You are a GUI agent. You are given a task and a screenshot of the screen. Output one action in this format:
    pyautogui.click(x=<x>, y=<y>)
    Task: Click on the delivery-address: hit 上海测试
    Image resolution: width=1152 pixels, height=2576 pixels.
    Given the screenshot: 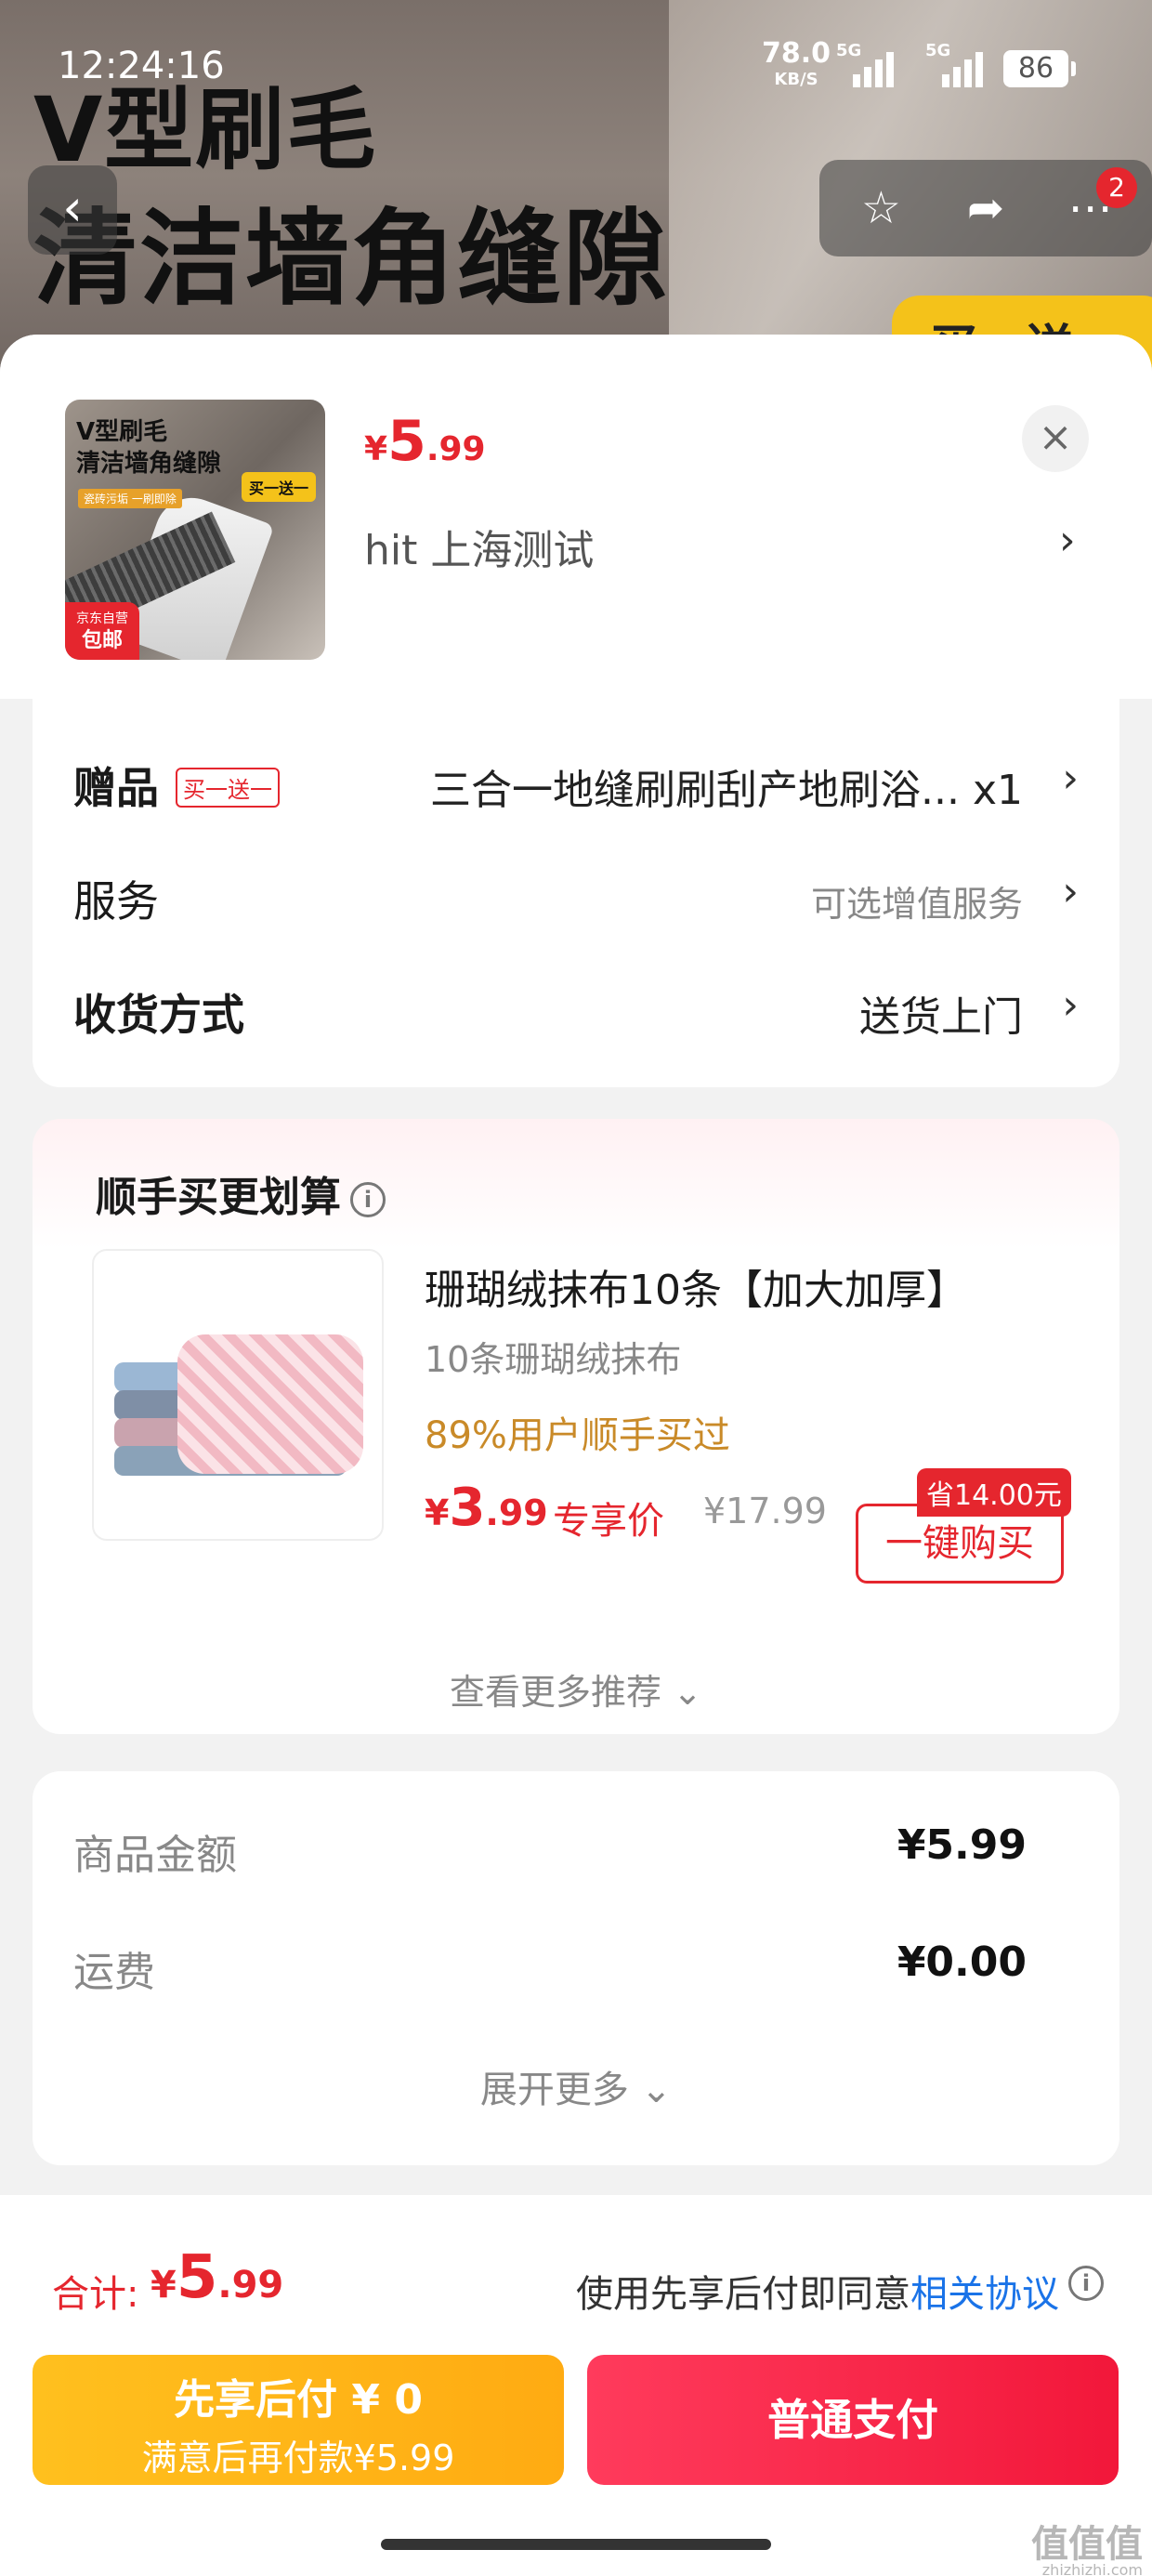 What is the action you would take?
    pyautogui.click(x=479, y=546)
    